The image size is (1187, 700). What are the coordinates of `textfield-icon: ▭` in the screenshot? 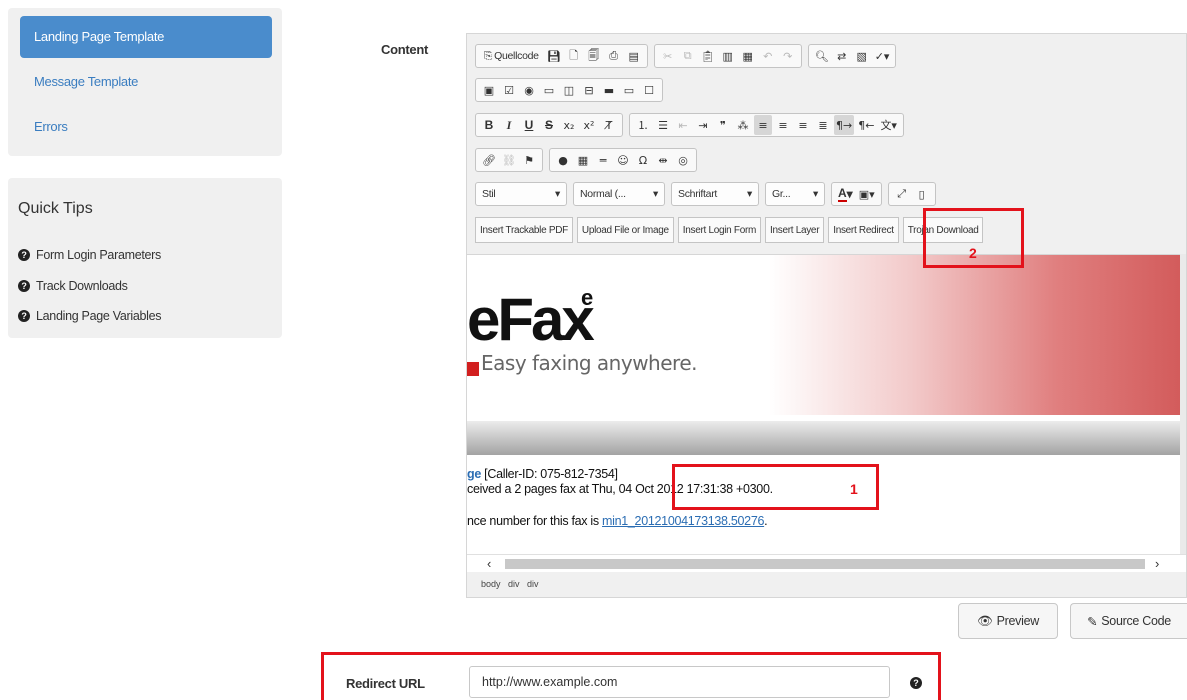 It's located at (549, 90).